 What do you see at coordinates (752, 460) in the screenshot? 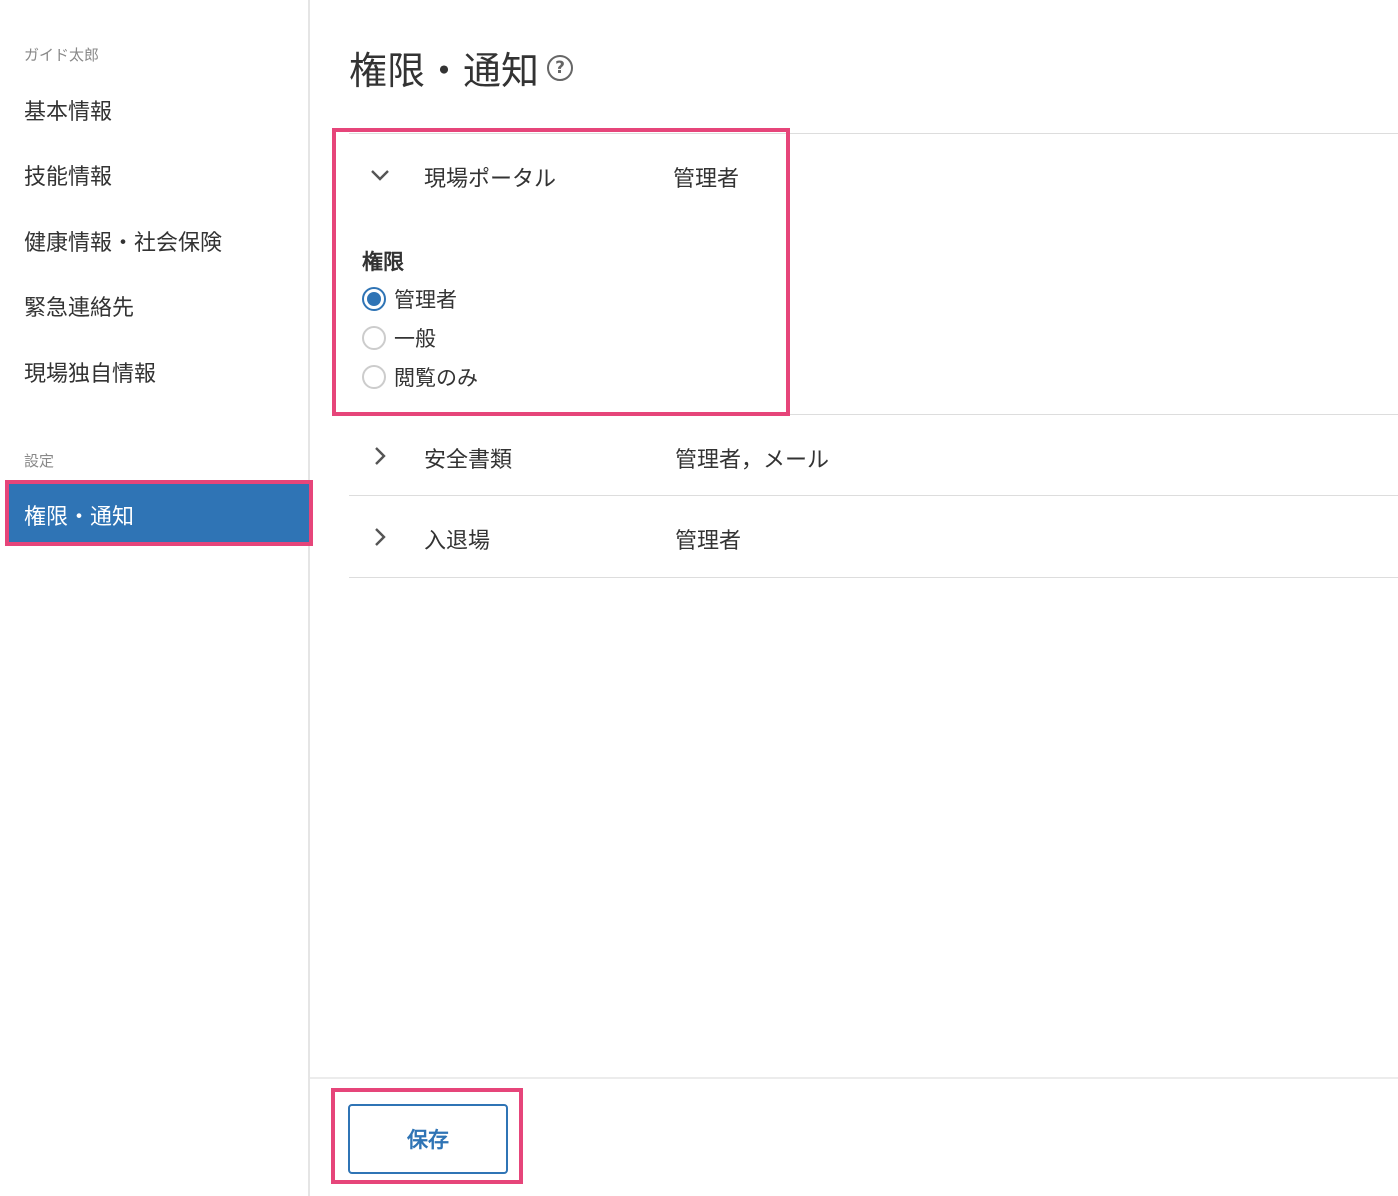
I see `section-value-safety-documents: 管理者，メール` at bounding box center [752, 460].